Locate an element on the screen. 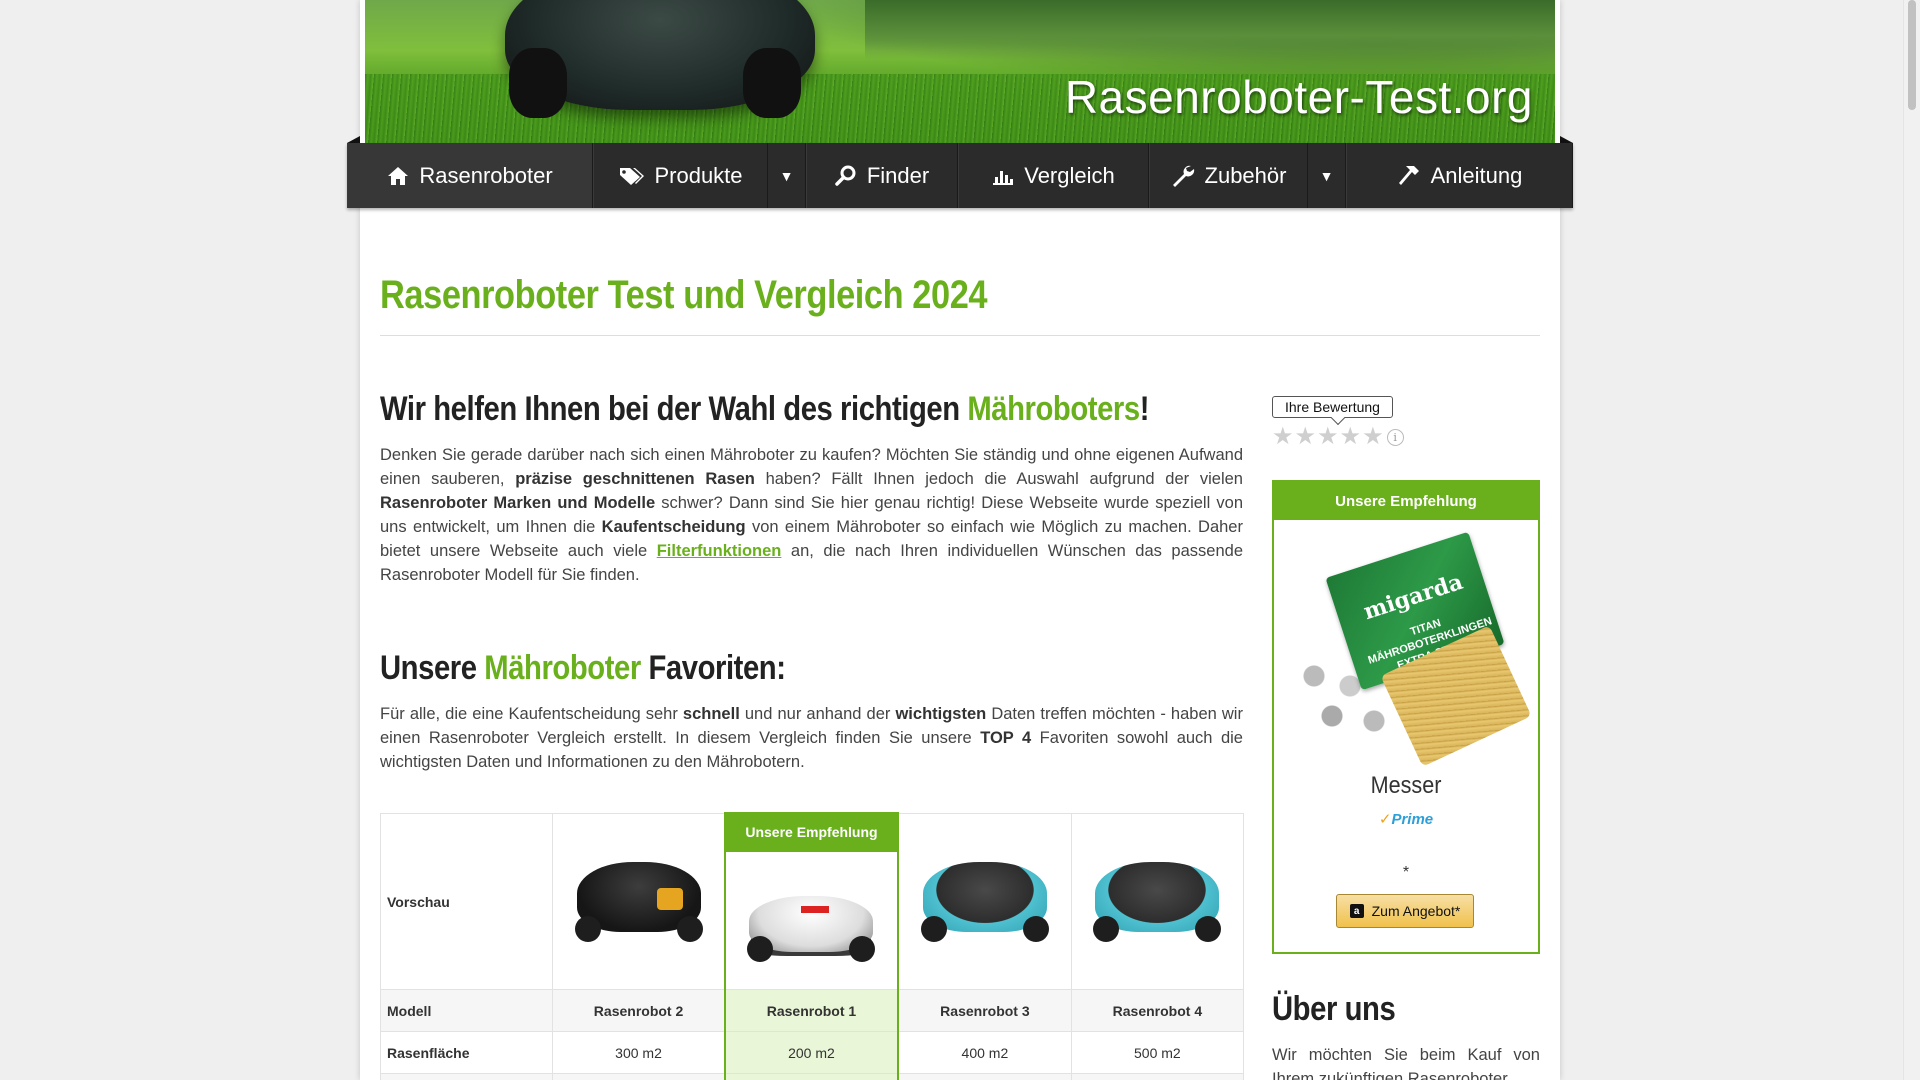 This screenshot has height=1080, width=1920. model-cell: Rasenrobot 1 is located at coordinates (811, 1010).